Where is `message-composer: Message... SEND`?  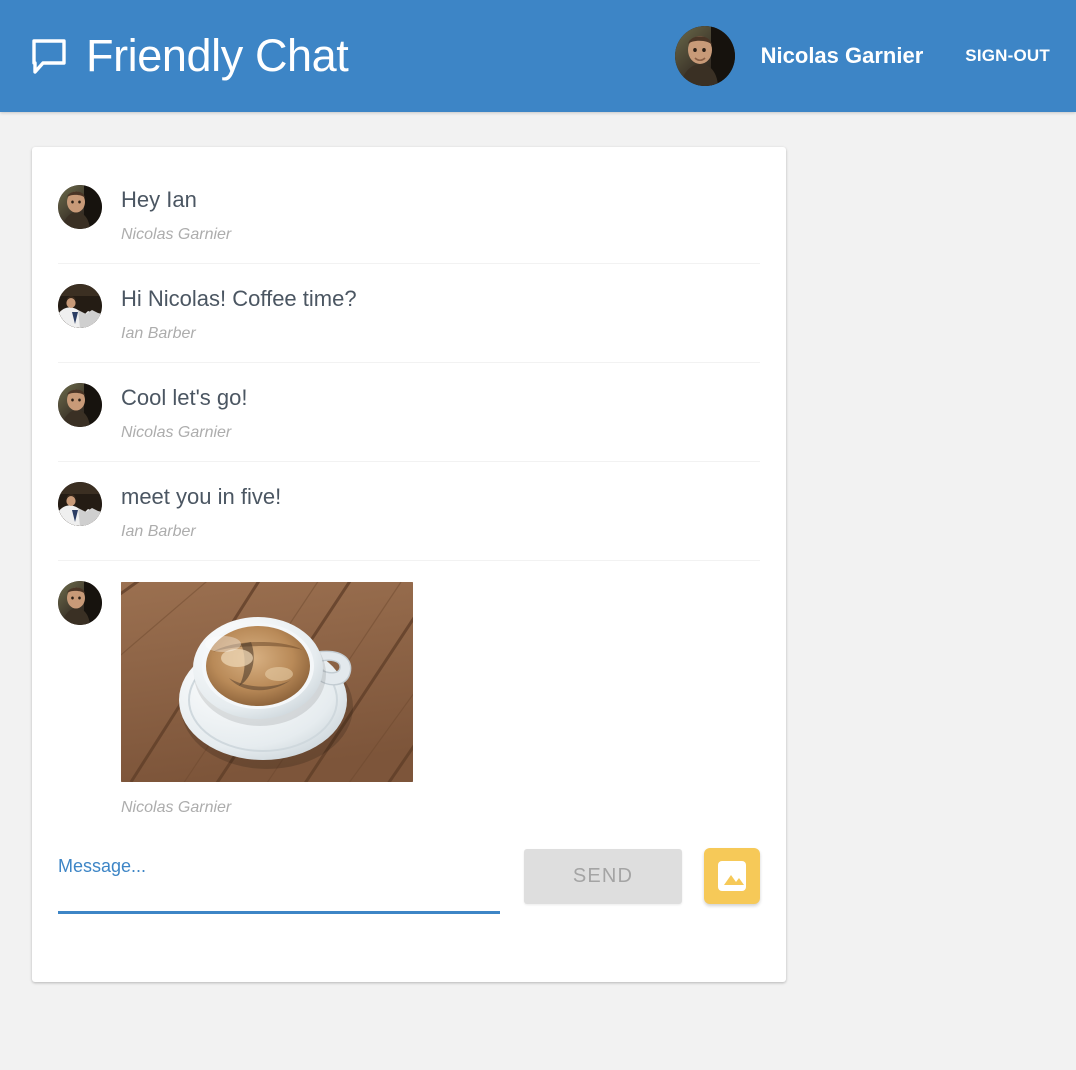 message-composer: Message... SEND is located at coordinates (409, 908).